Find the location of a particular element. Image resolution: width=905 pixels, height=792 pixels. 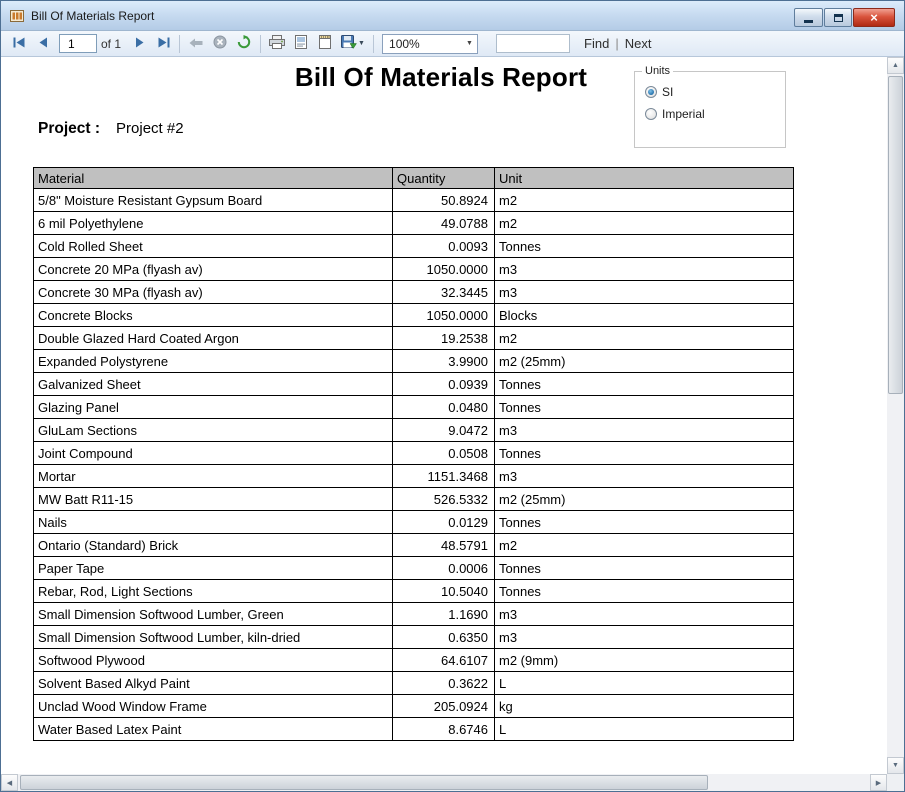

table-row: Solvent Based Alkyd Paint 0.3622 L is located at coordinates (413, 683).